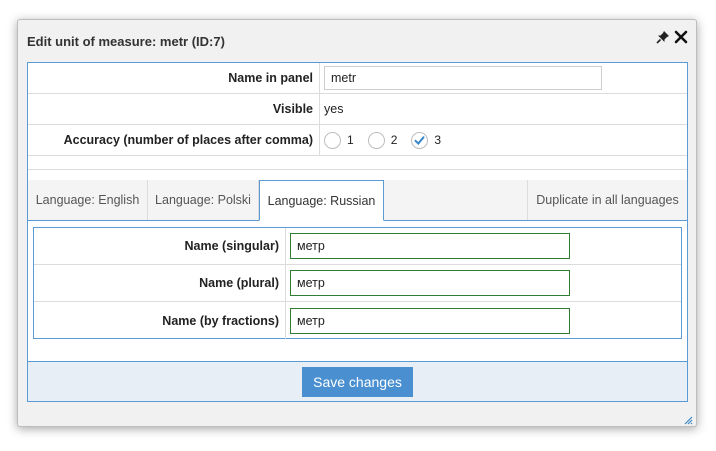 This screenshot has width=716, height=451. I want to click on title-icons, so click(672, 37).